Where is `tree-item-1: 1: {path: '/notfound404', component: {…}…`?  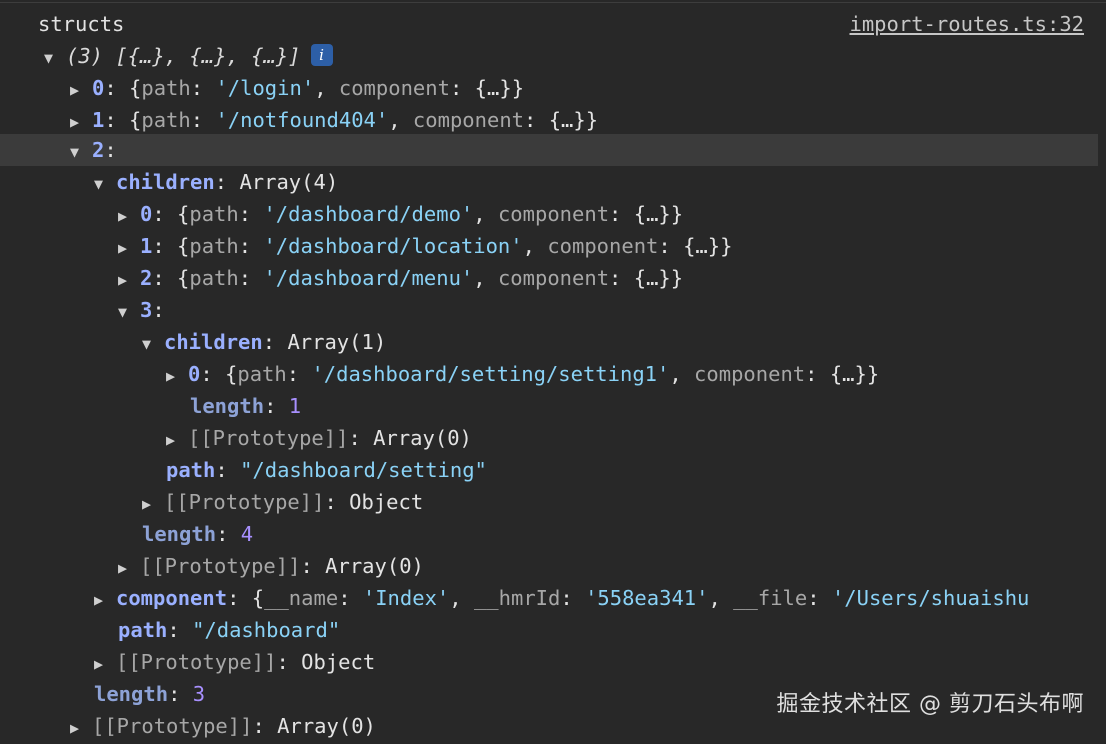 tree-item-1: 1: {path: '/notfound404', component: {…}… is located at coordinates (553, 120).